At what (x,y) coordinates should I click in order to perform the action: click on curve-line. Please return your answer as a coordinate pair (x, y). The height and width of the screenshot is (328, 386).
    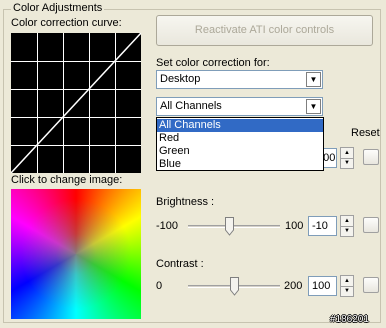
    Looking at the image, I should click on (76, 103).